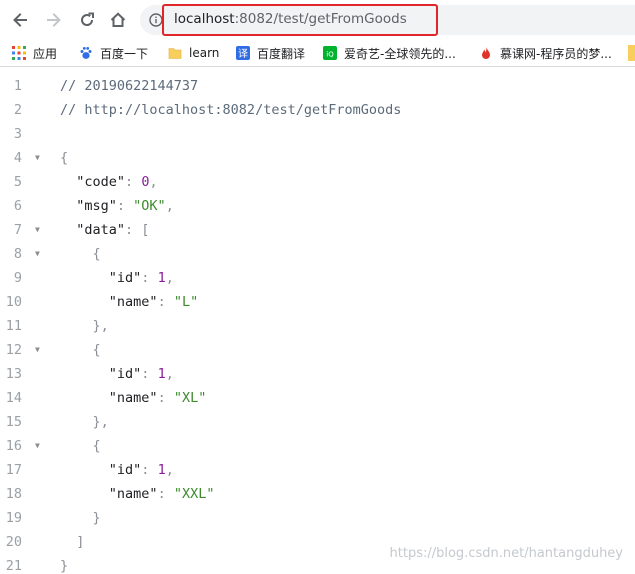 This screenshot has height=574, width=635. I want to click on bookmark-label: learn, so click(204, 53).